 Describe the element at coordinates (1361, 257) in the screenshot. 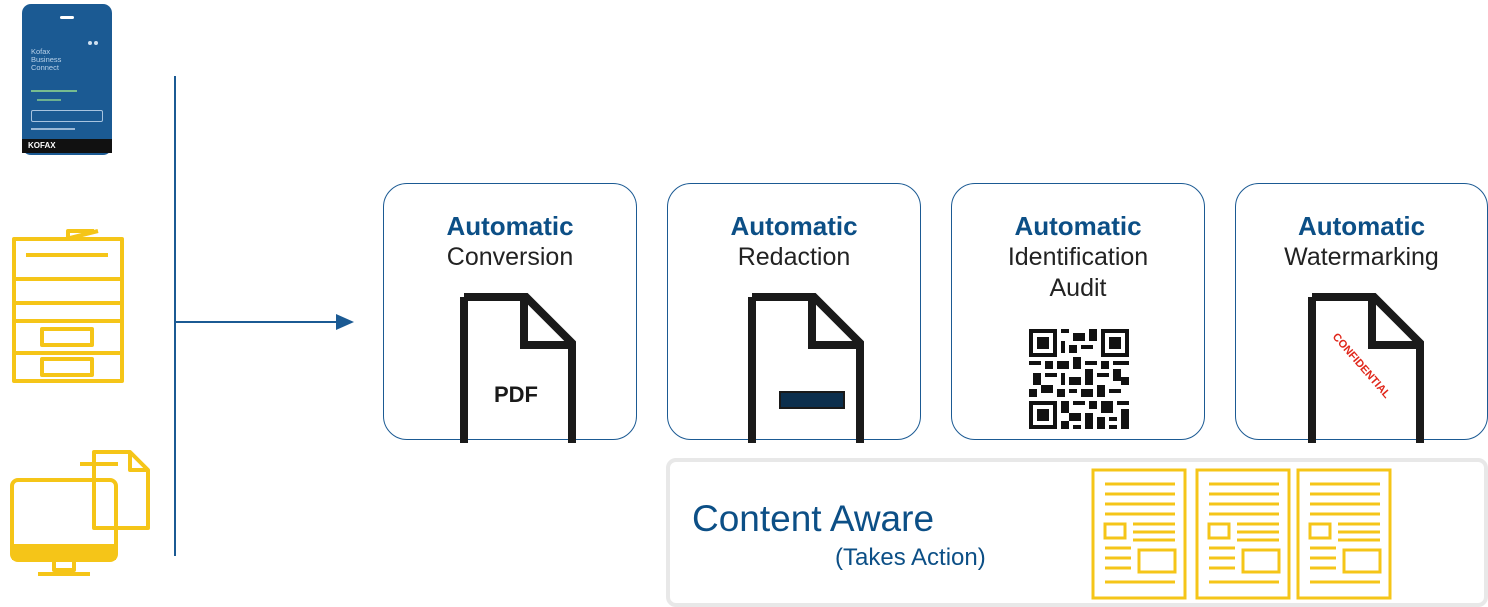

I see `card-subtitle: Watermarking` at that location.